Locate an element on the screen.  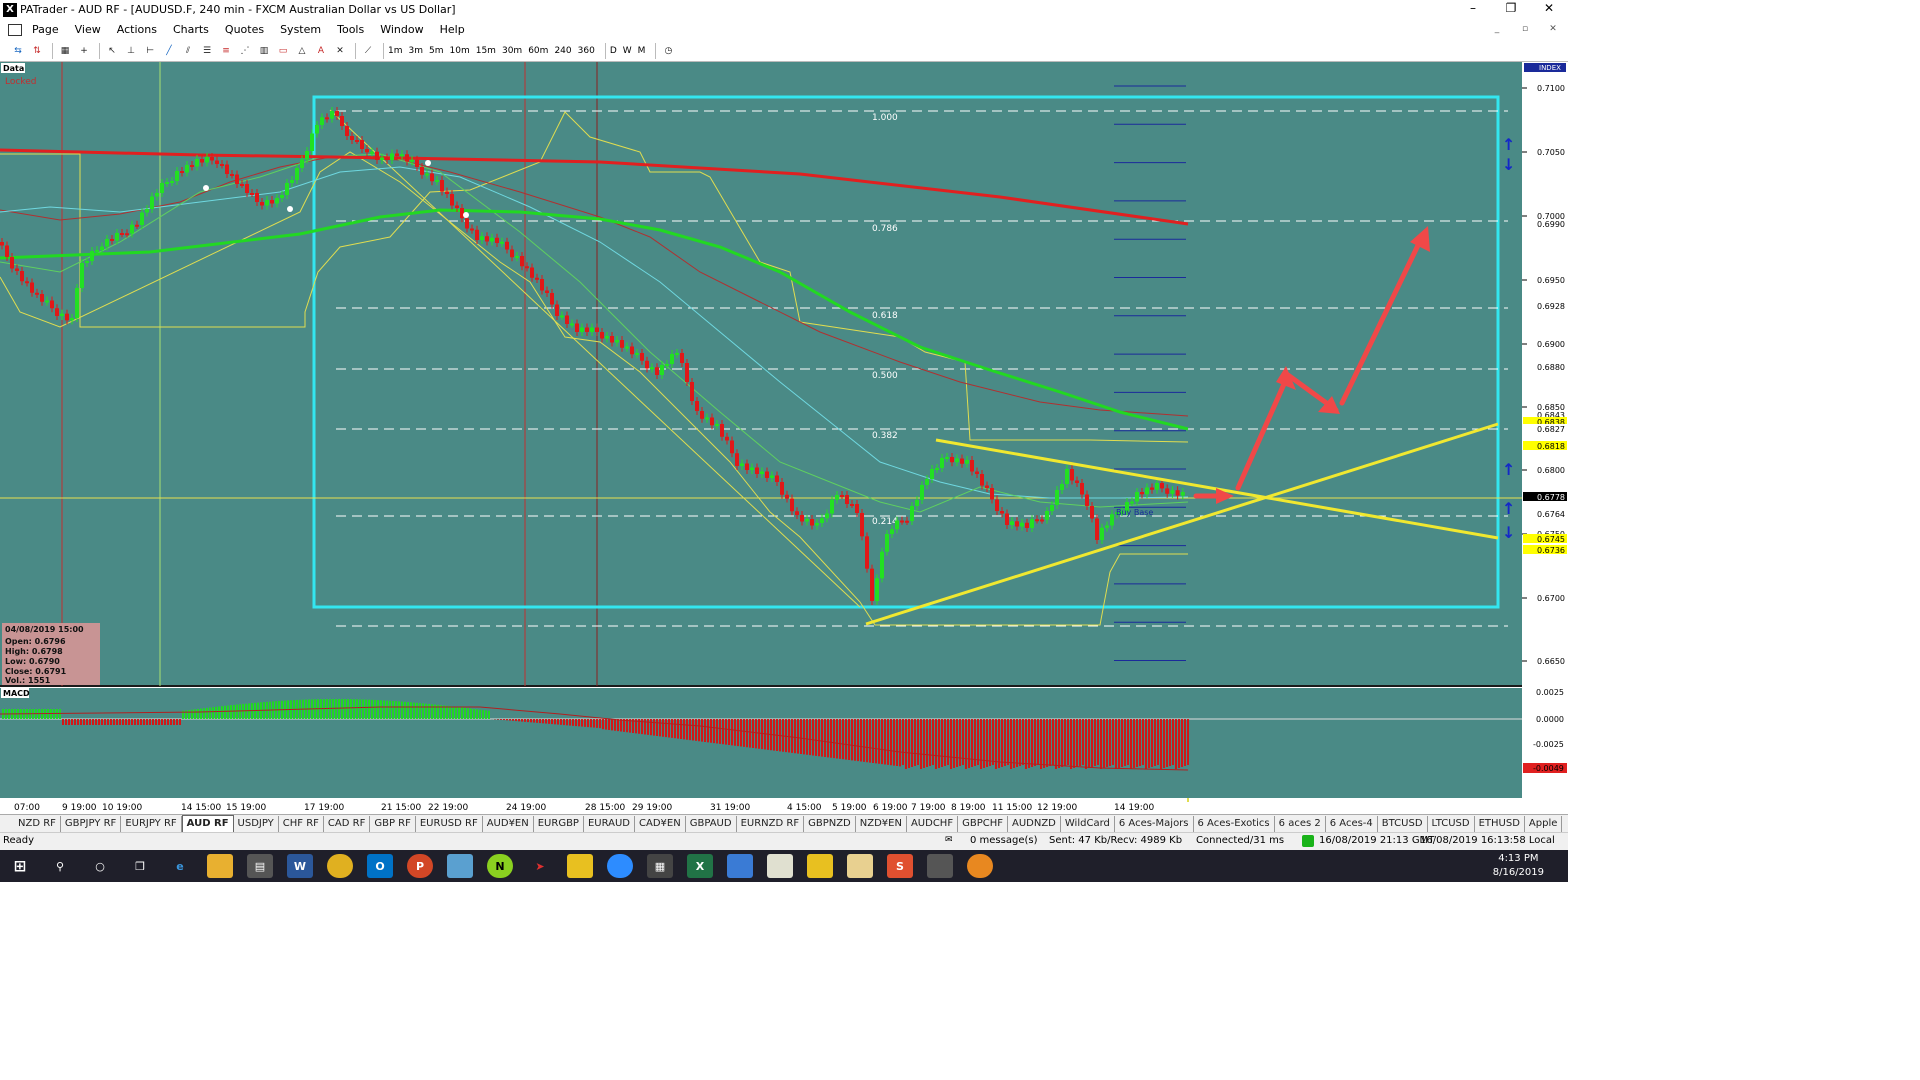
powerpoint-icon: P is located at coordinates (420, 866).